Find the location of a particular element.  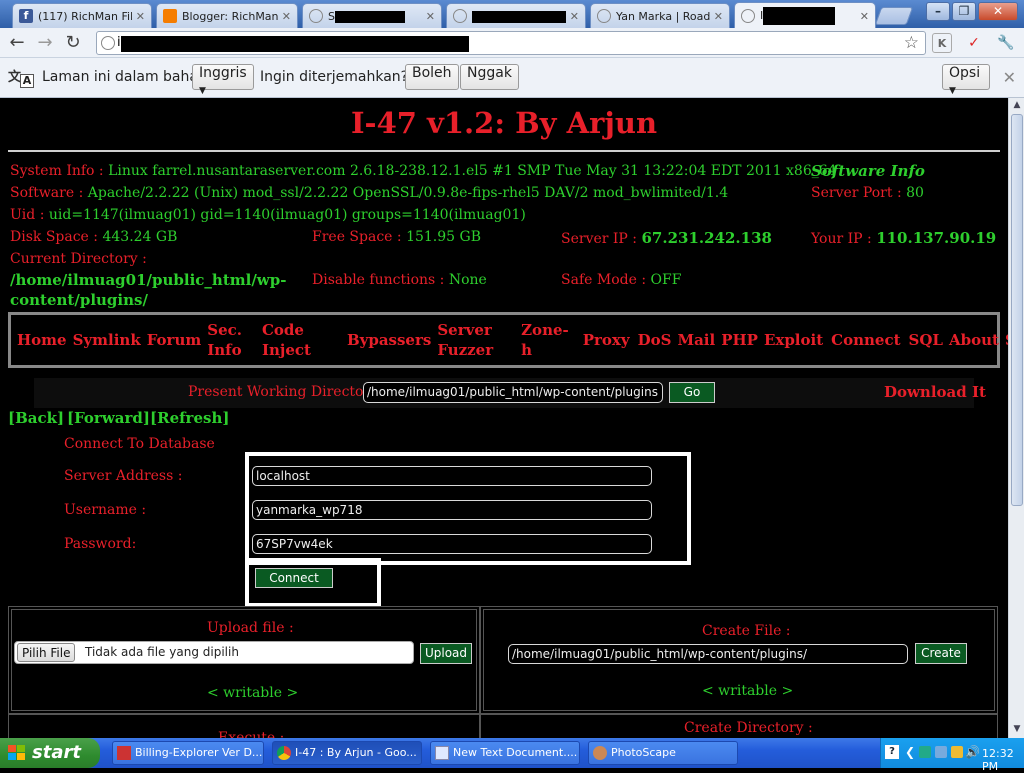

server-address-input: localhost is located at coordinates (452, 476).